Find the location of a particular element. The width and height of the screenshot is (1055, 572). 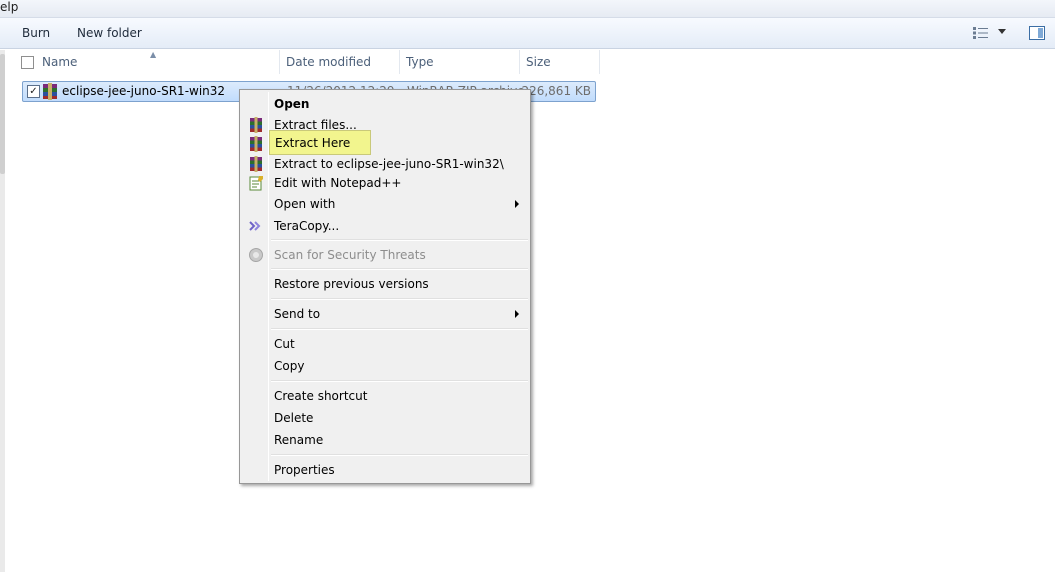

winrar-archive-icon is located at coordinates (50, 91).